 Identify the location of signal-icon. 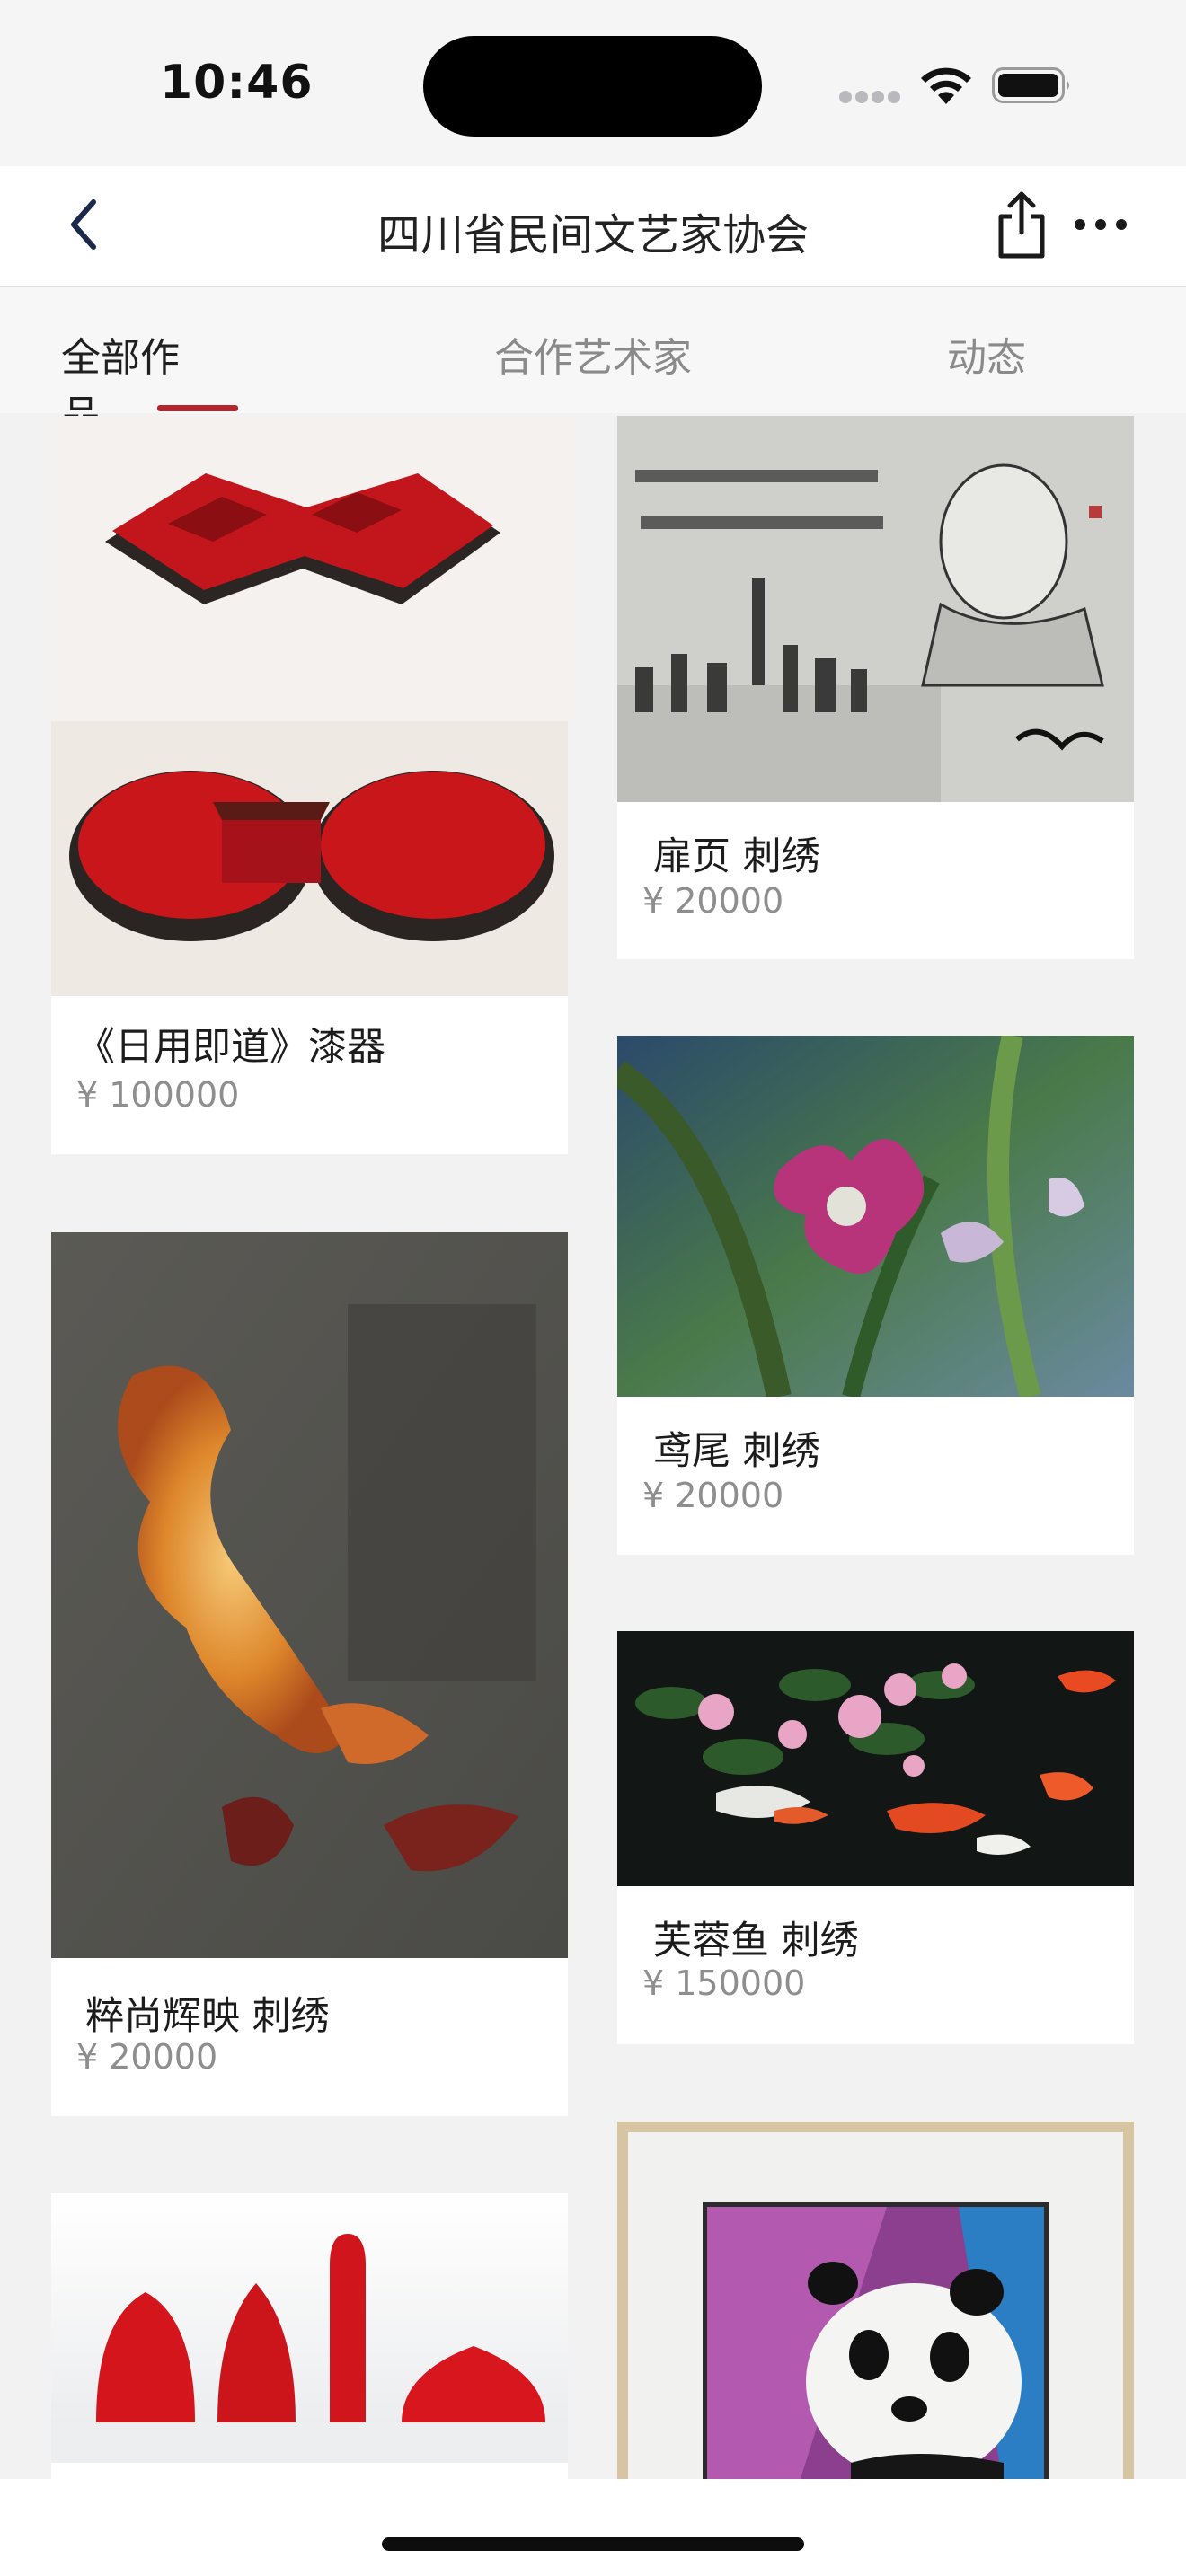
(869, 97).